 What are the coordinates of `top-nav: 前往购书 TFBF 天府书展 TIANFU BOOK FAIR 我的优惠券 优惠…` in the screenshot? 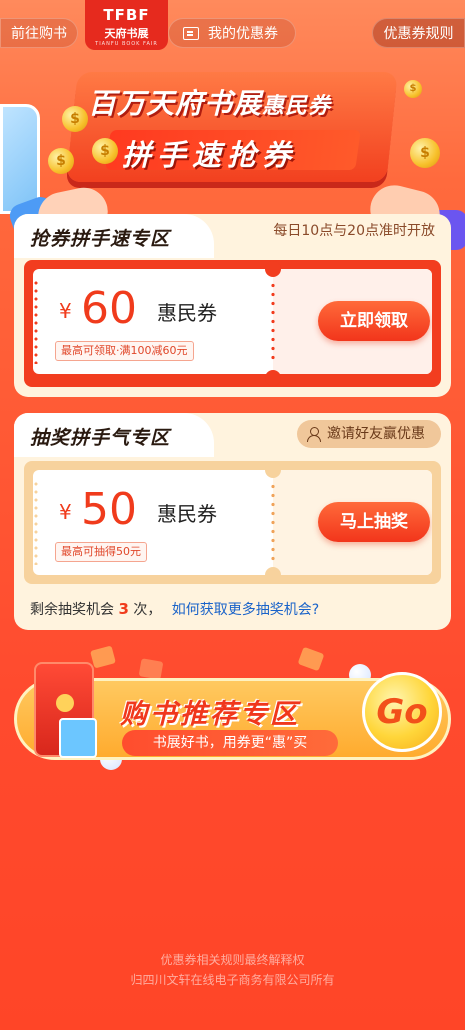 It's located at (232, 27).